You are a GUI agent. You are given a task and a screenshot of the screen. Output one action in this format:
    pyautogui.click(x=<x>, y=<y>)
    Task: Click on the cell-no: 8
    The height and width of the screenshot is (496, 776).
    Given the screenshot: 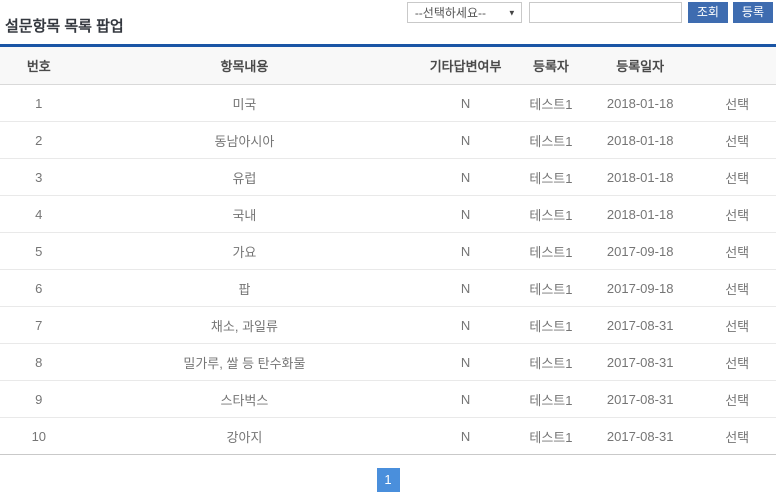 What is the action you would take?
    pyautogui.click(x=39, y=362)
    